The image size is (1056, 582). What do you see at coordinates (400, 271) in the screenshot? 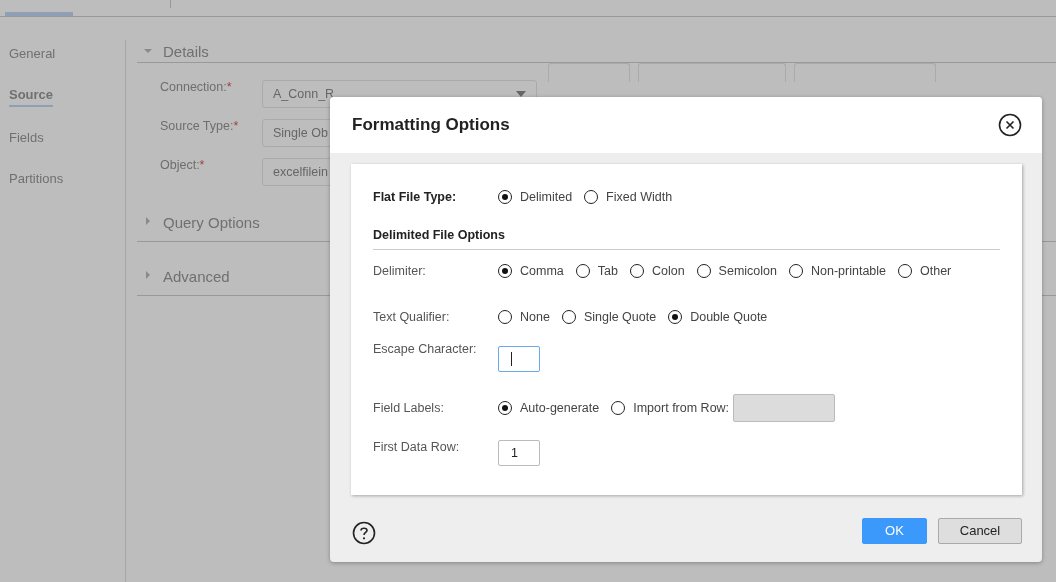
I see `field-label: Delimiter:` at bounding box center [400, 271].